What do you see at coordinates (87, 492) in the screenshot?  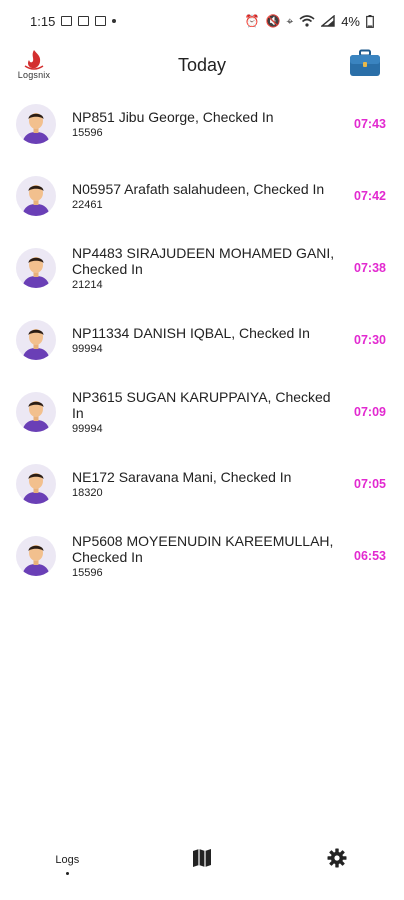 I see `log-code: 18320` at bounding box center [87, 492].